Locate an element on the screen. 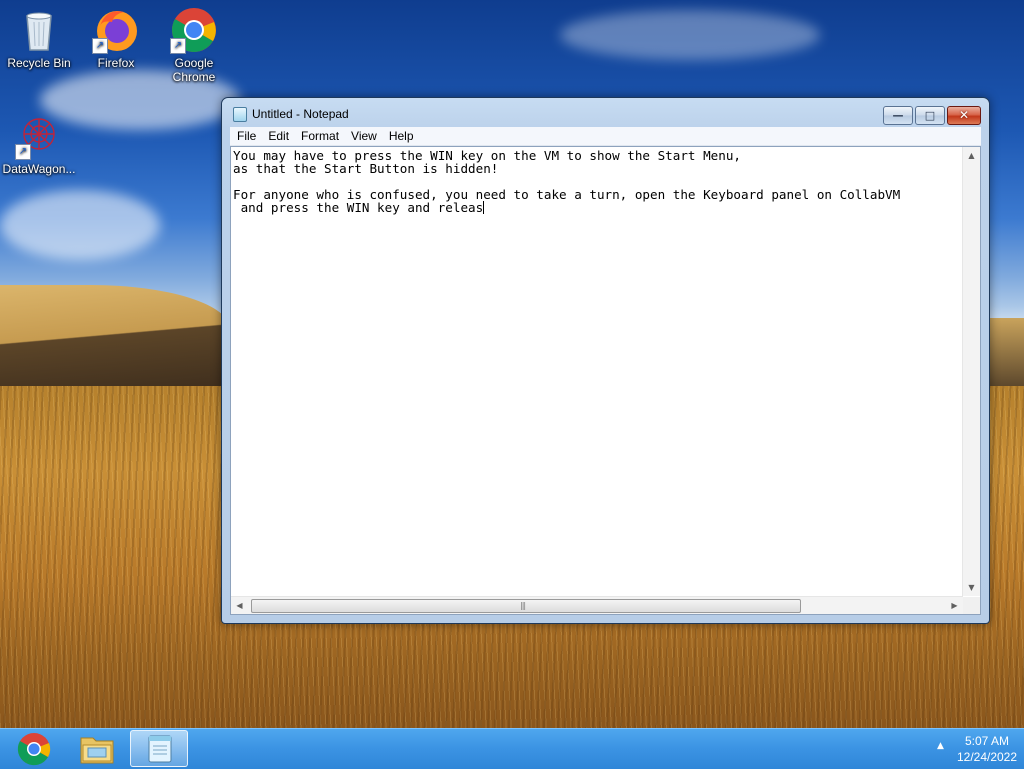 The width and height of the screenshot is (1024, 770). clock-date: 12/24/2022 is located at coordinates (987, 757).